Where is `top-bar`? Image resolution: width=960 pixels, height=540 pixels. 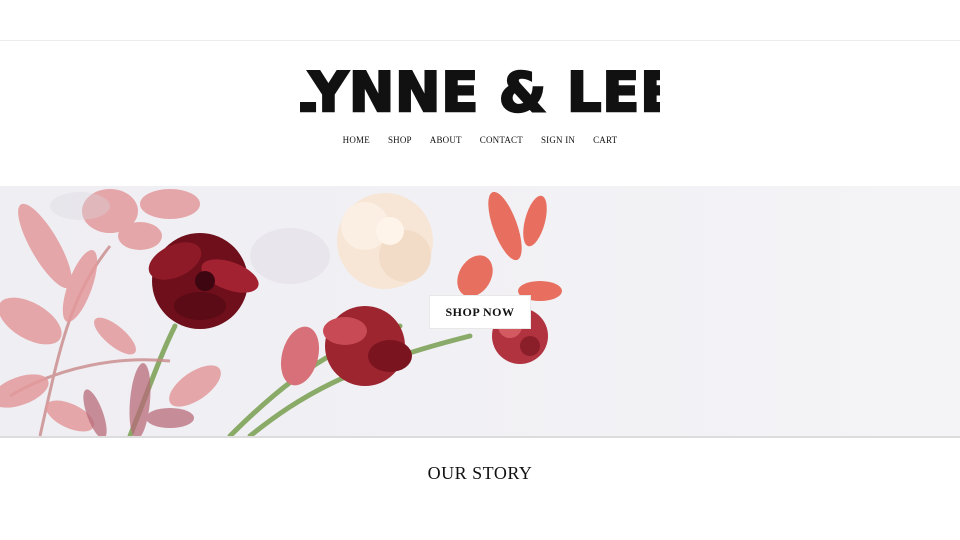
top-bar is located at coordinates (480, 20).